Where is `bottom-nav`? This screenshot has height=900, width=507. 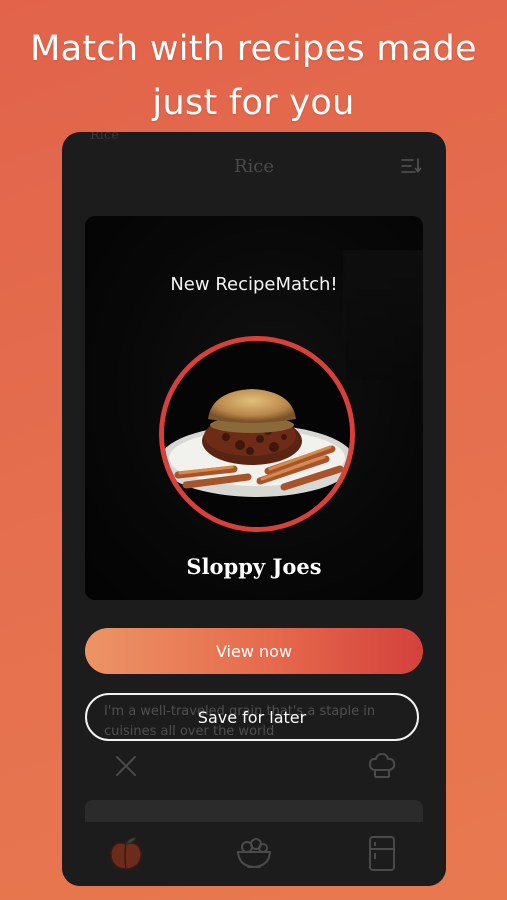
bottom-nav is located at coordinates (254, 854).